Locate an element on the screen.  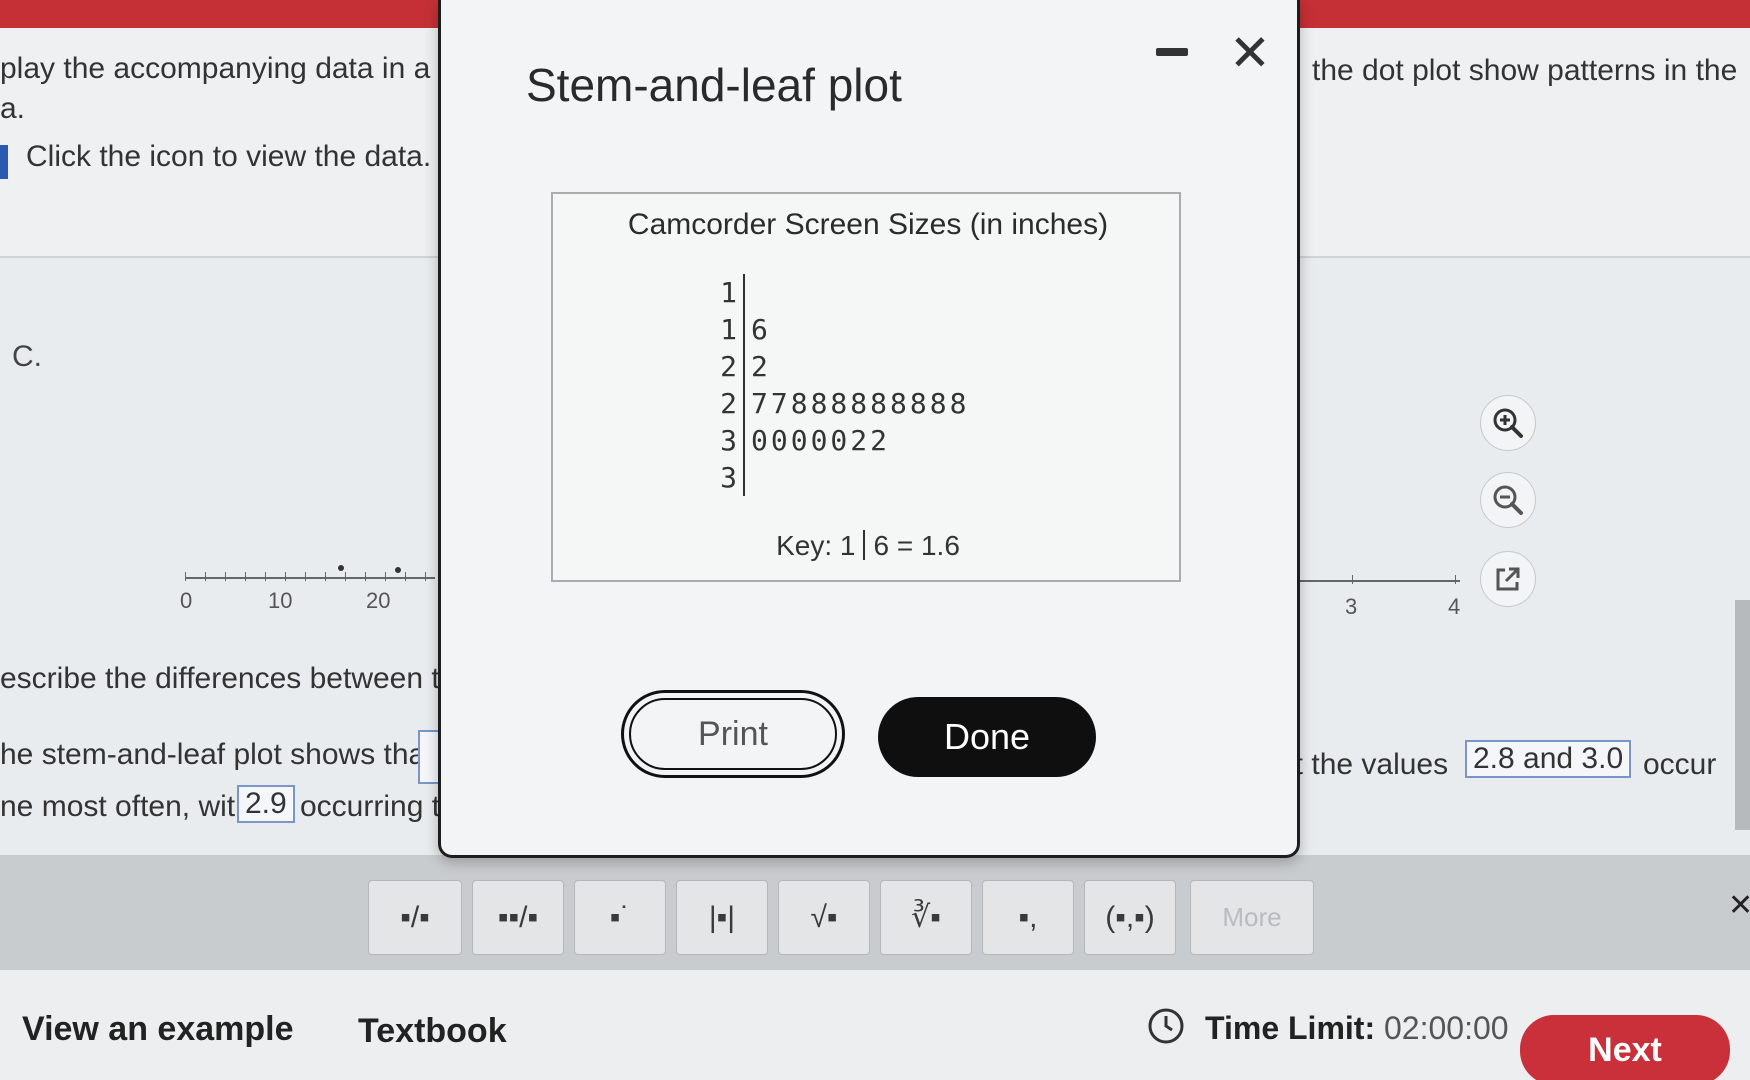
dialog-title: Stem-and-leaf plot is located at coordinates (714, 85).